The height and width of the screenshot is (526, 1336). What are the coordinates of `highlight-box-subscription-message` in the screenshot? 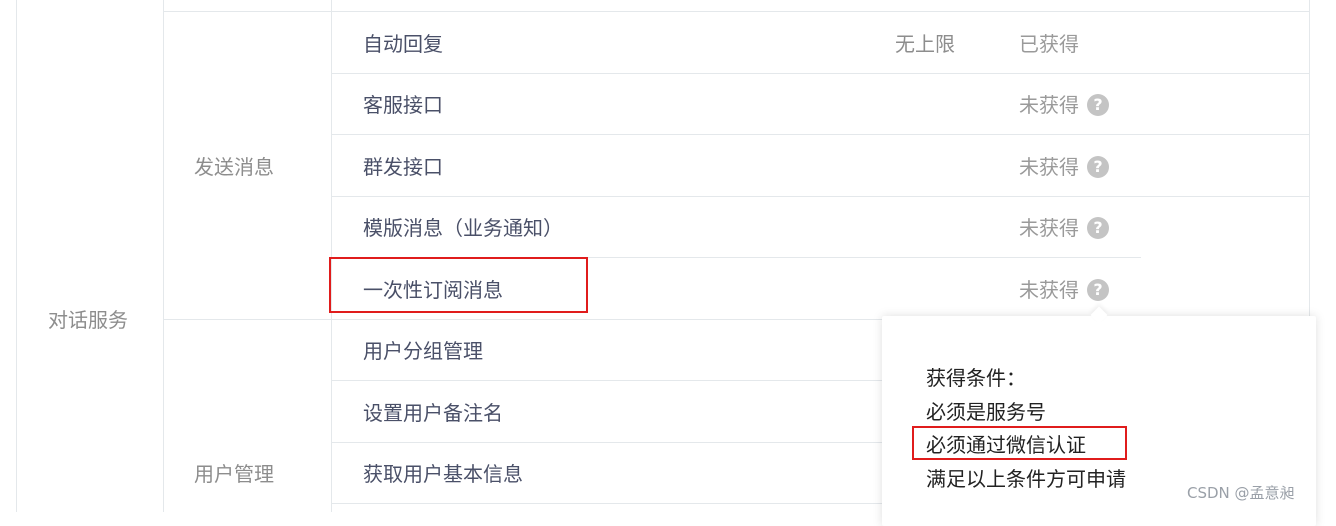 It's located at (458, 285).